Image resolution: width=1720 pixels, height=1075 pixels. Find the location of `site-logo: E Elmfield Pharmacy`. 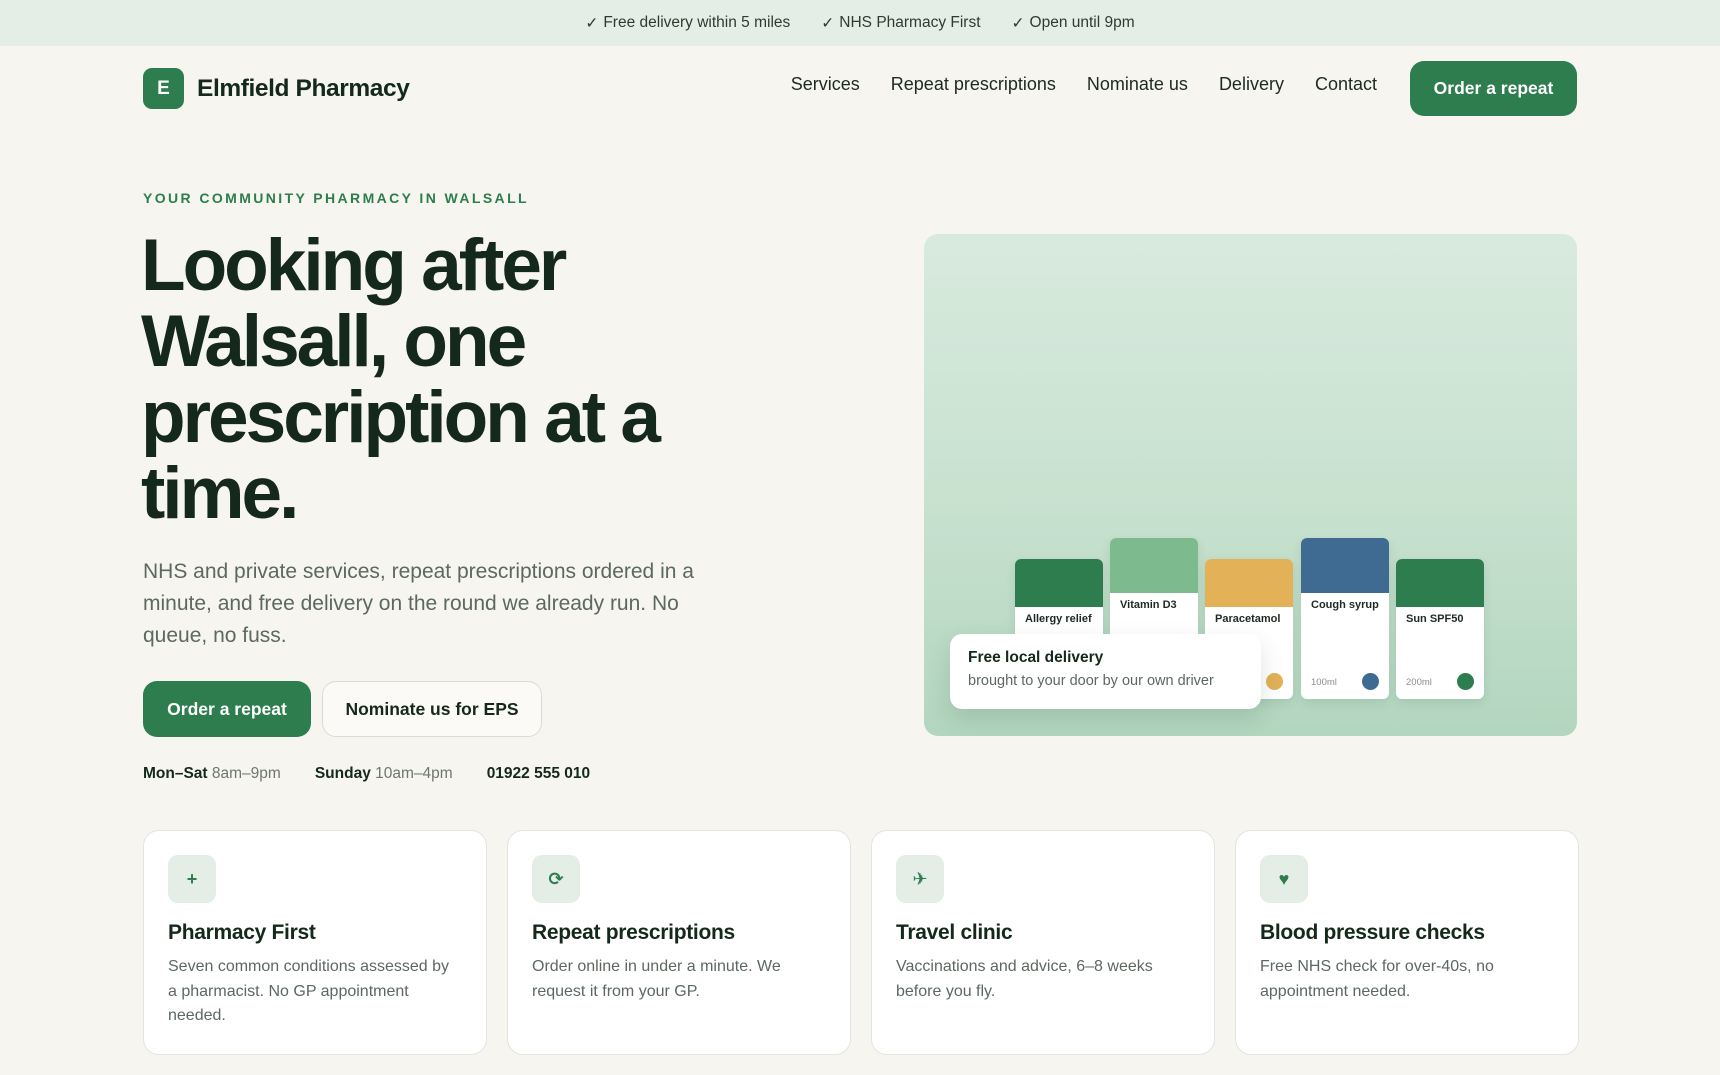

site-logo: E Elmfield Pharmacy is located at coordinates (276, 88).